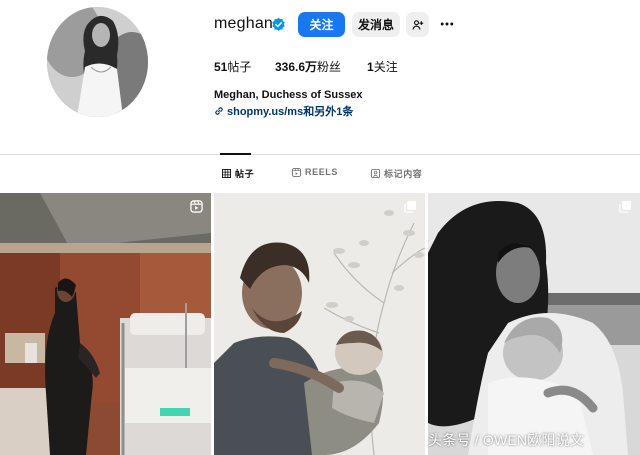 Image resolution: width=640 pixels, height=455 pixels. What do you see at coordinates (296, 172) in the screenshot?
I see `reels-icon` at bounding box center [296, 172].